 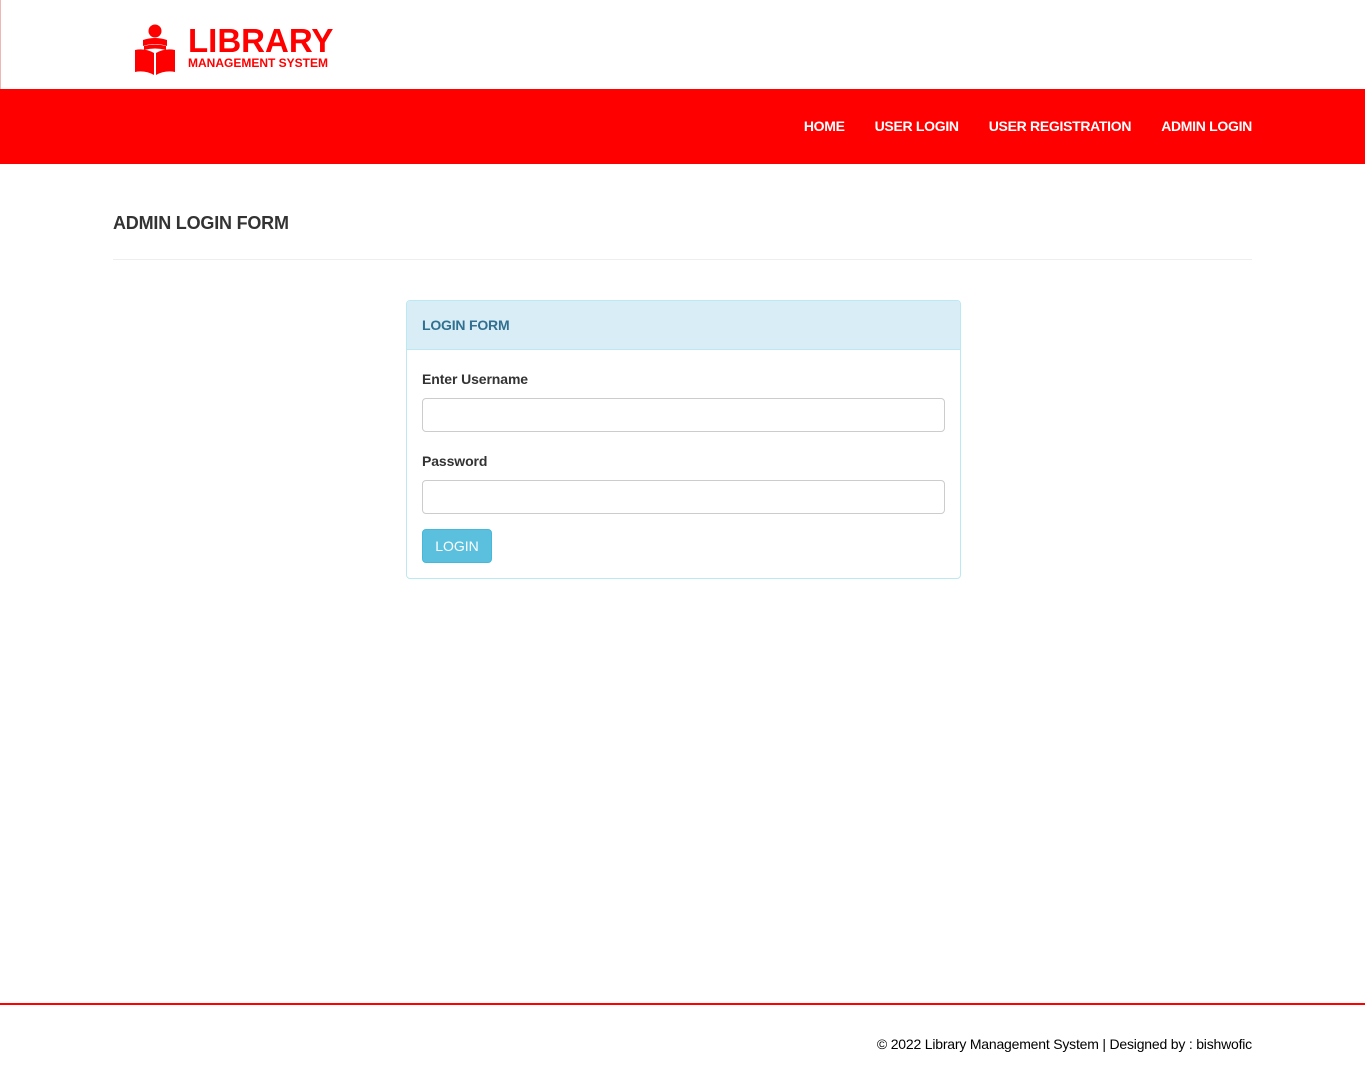 What do you see at coordinates (455, 461) in the screenshot?
I see `password-label: Password` at bounding box center [455, 461].